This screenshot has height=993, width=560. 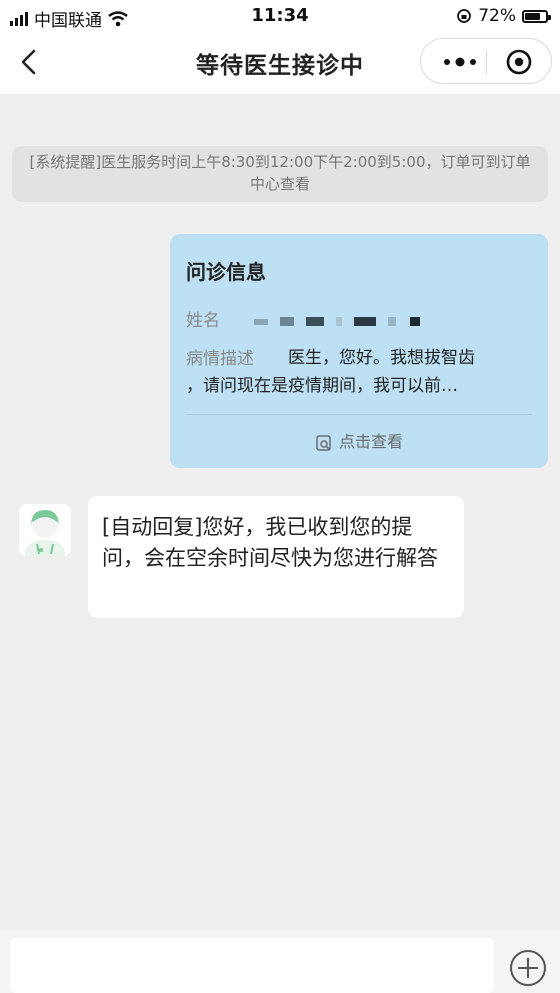 What do you see at coordinates (519, 62) in the screenshot?
I see `target-close-icon` at bounding box center [519, 62].